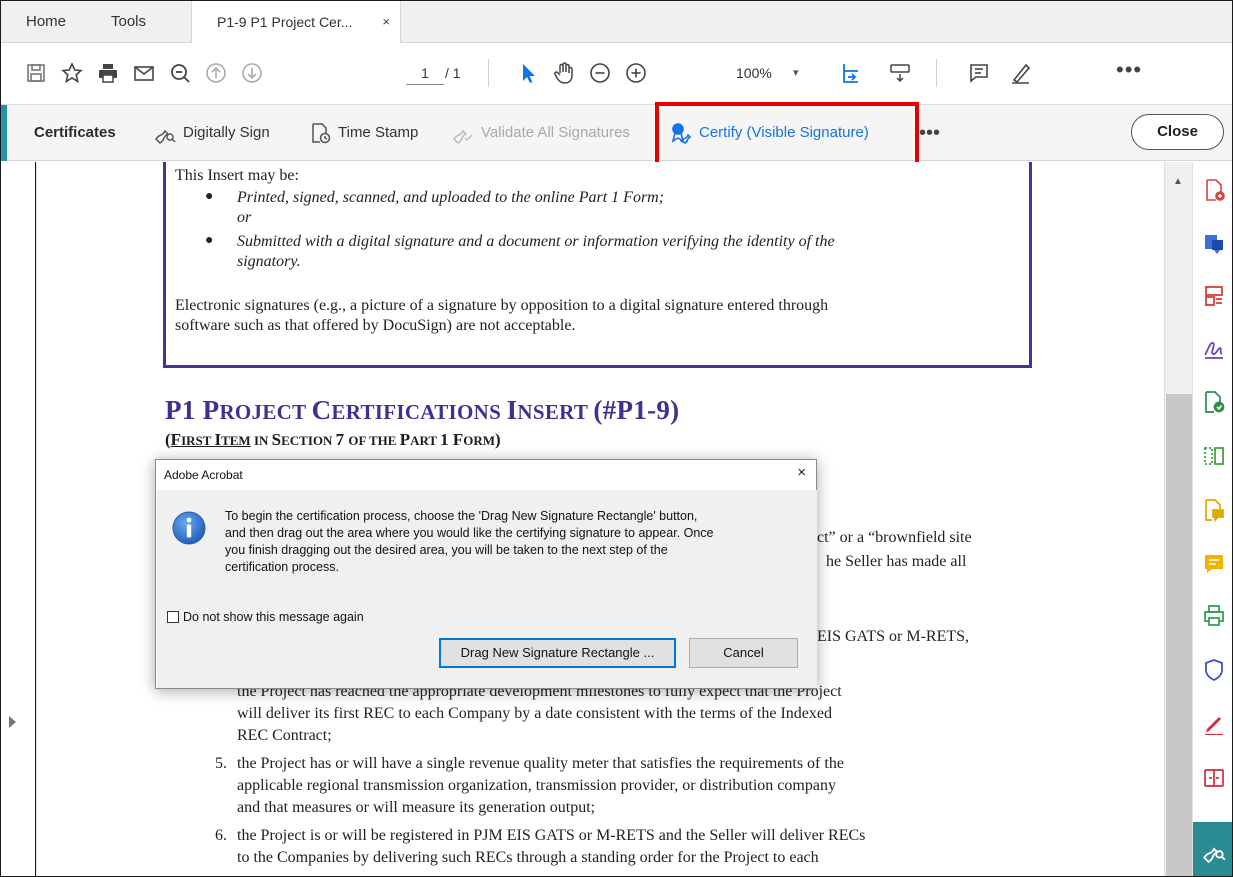 This screenshot has height=877, width=1233. Describe the element at coordinates (221, 835) in the screenshot. I see `item6-number: 6.` at that location.